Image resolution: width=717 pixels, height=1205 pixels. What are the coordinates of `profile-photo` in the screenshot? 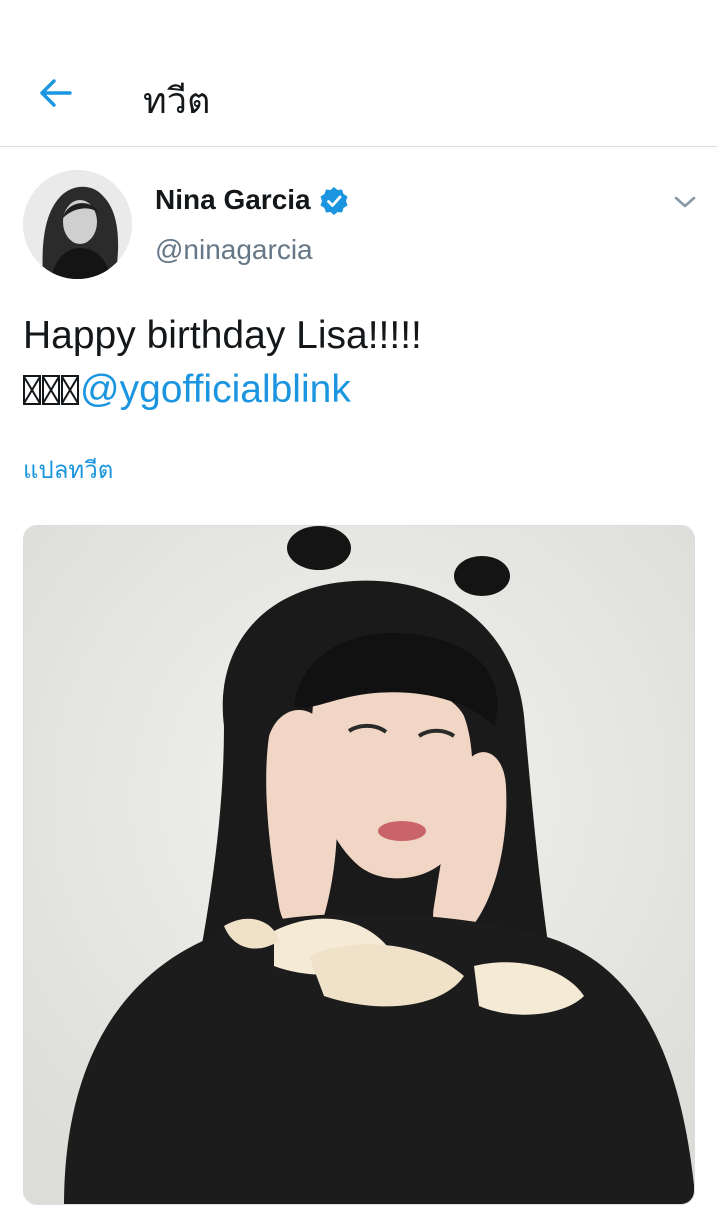 It's located at (77, 224).